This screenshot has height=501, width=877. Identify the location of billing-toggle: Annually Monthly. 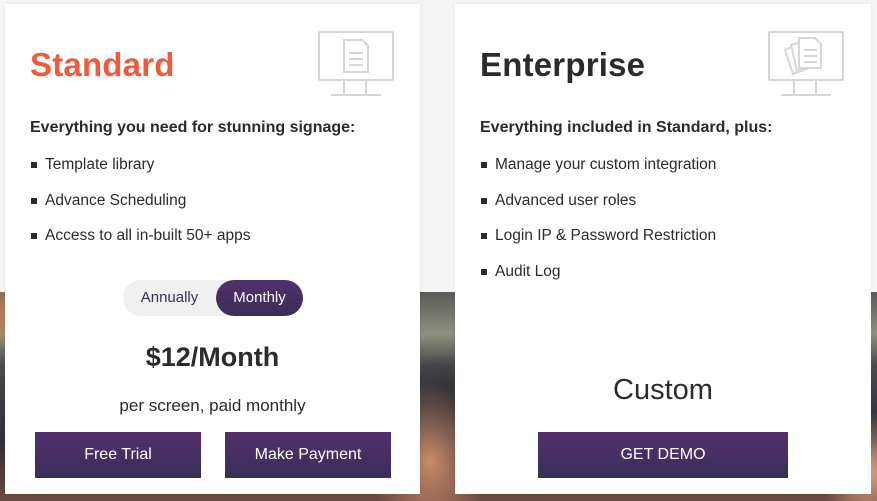
(213, 298).